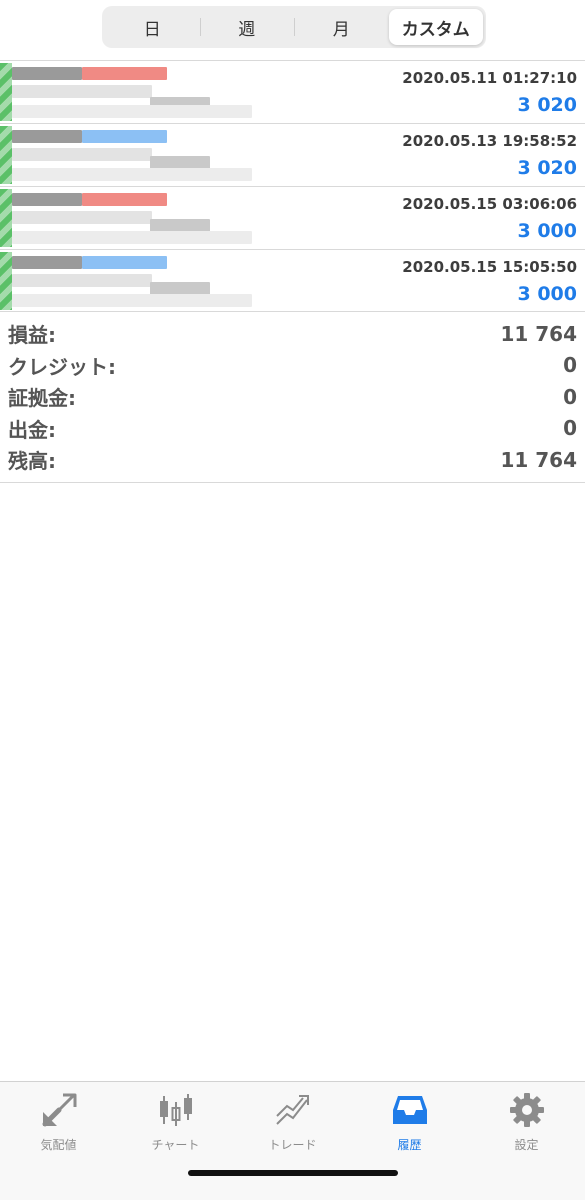 Image resolution: width=585 pixels, height=1200 pixels. Describe the element at coordinates (292, 1145) in the screenshot. I see `tab-label: トレード` at that location.